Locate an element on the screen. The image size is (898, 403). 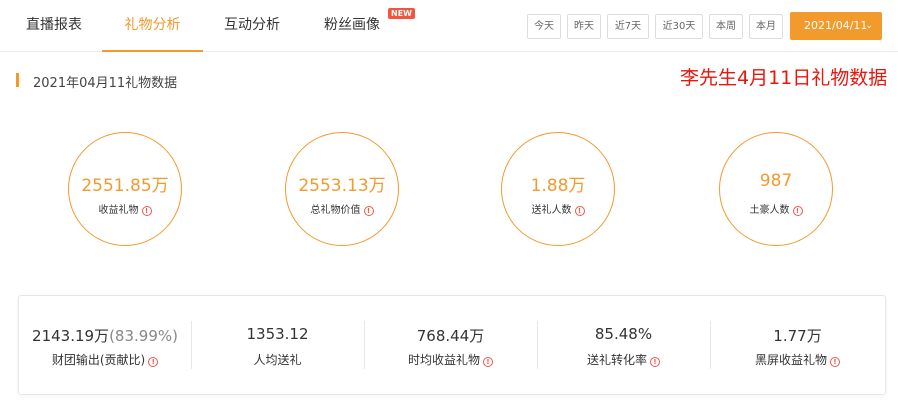
stat-gift-conversion-rate: 85.48% 送礼转化率! is located at coordinates (623, 346).